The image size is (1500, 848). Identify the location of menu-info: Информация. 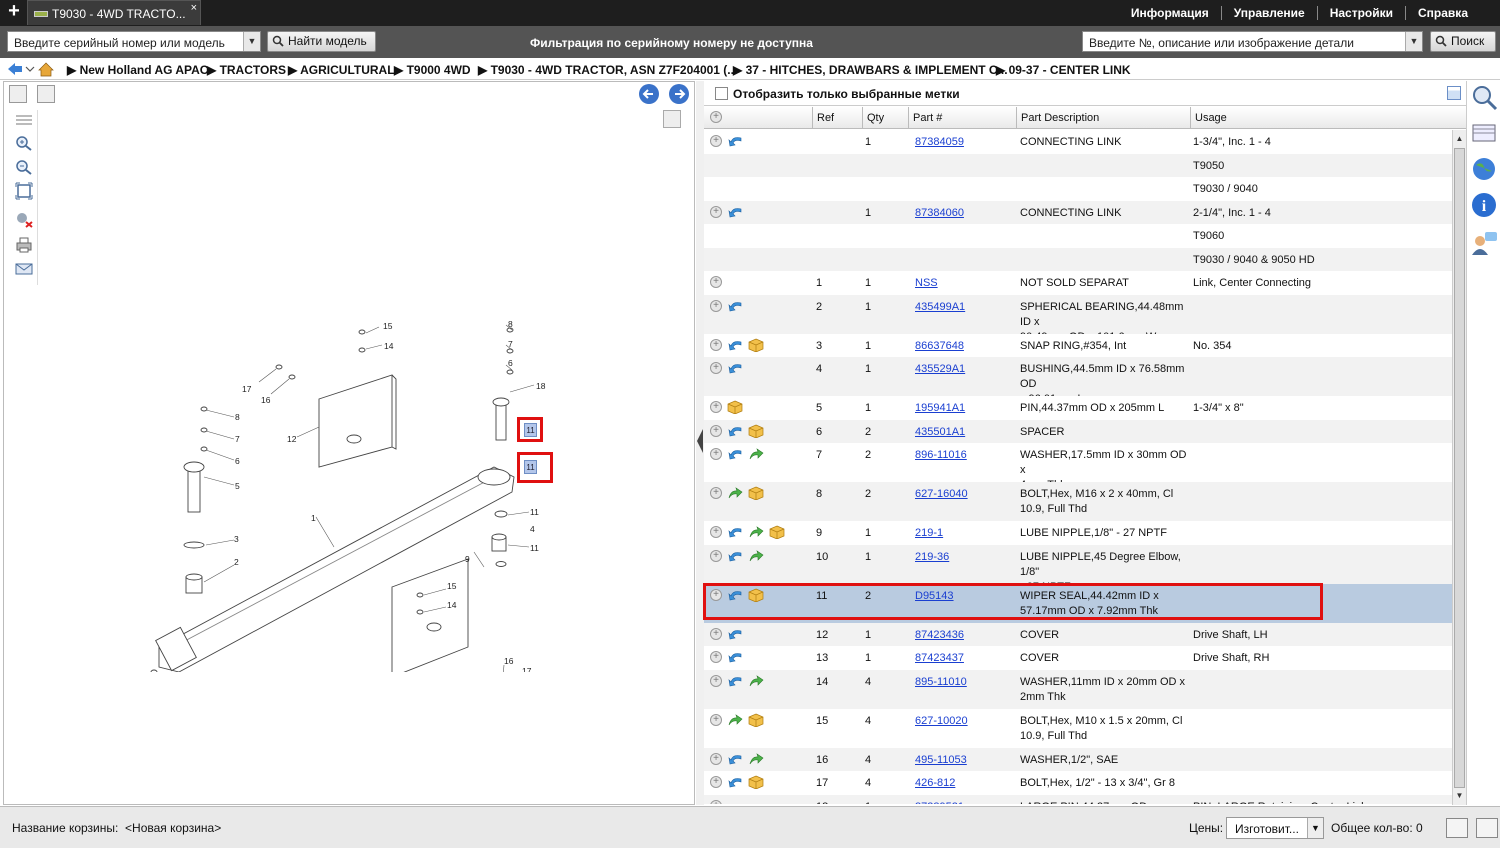
(1170, 13).